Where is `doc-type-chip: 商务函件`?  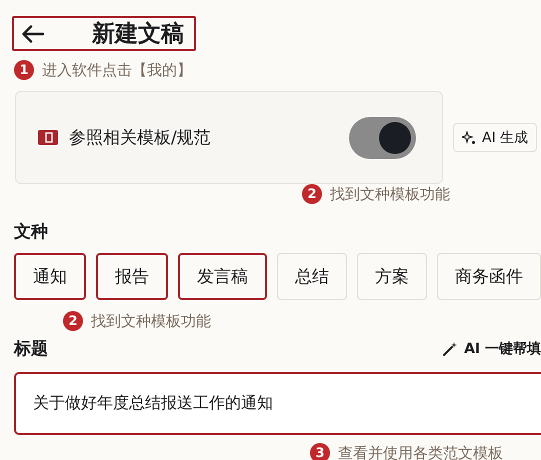 doc-type-chip: 商务函件 is located at coordinates (489, 276).